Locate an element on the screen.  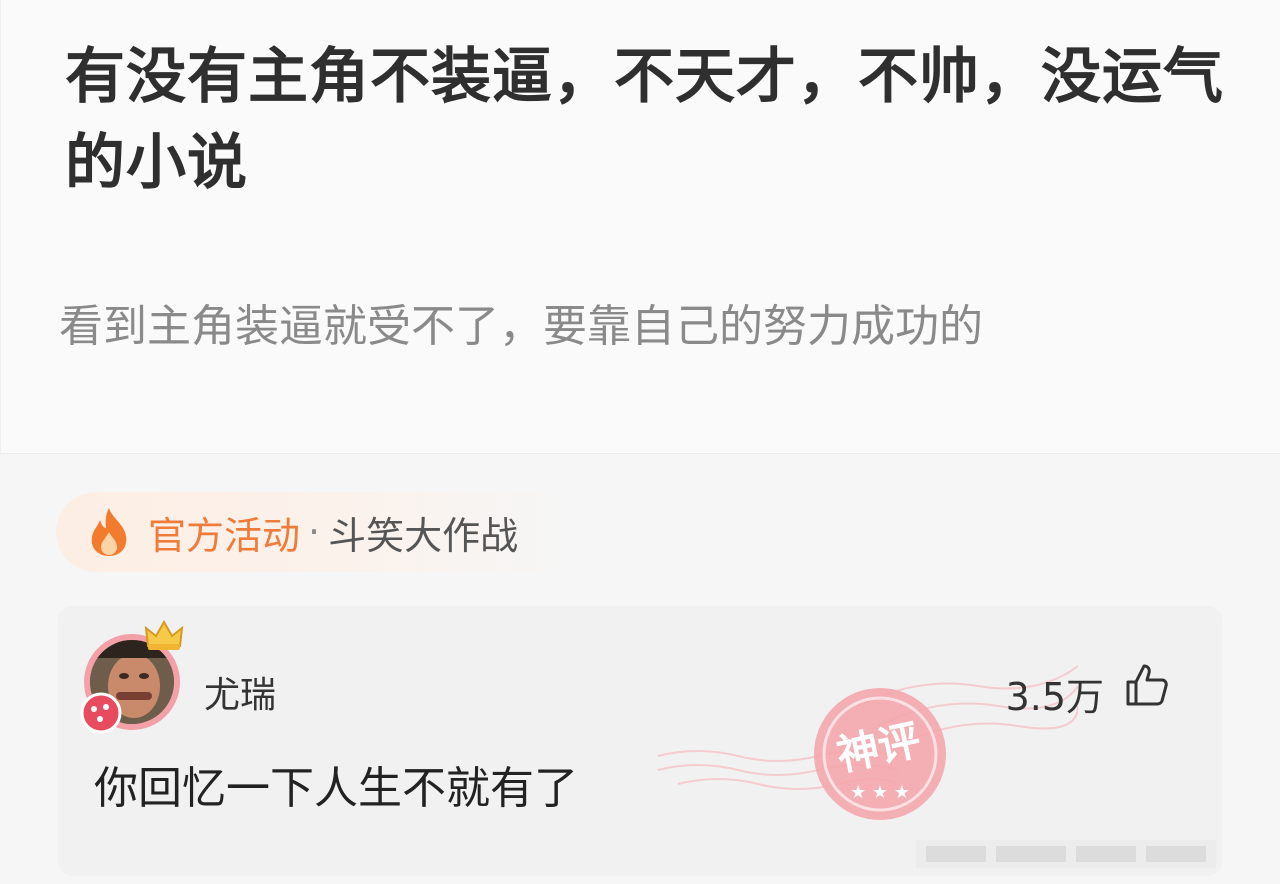
official-activity-banner: 官方活动 · 斗笑大作战 is located at coordinates (316, 532).